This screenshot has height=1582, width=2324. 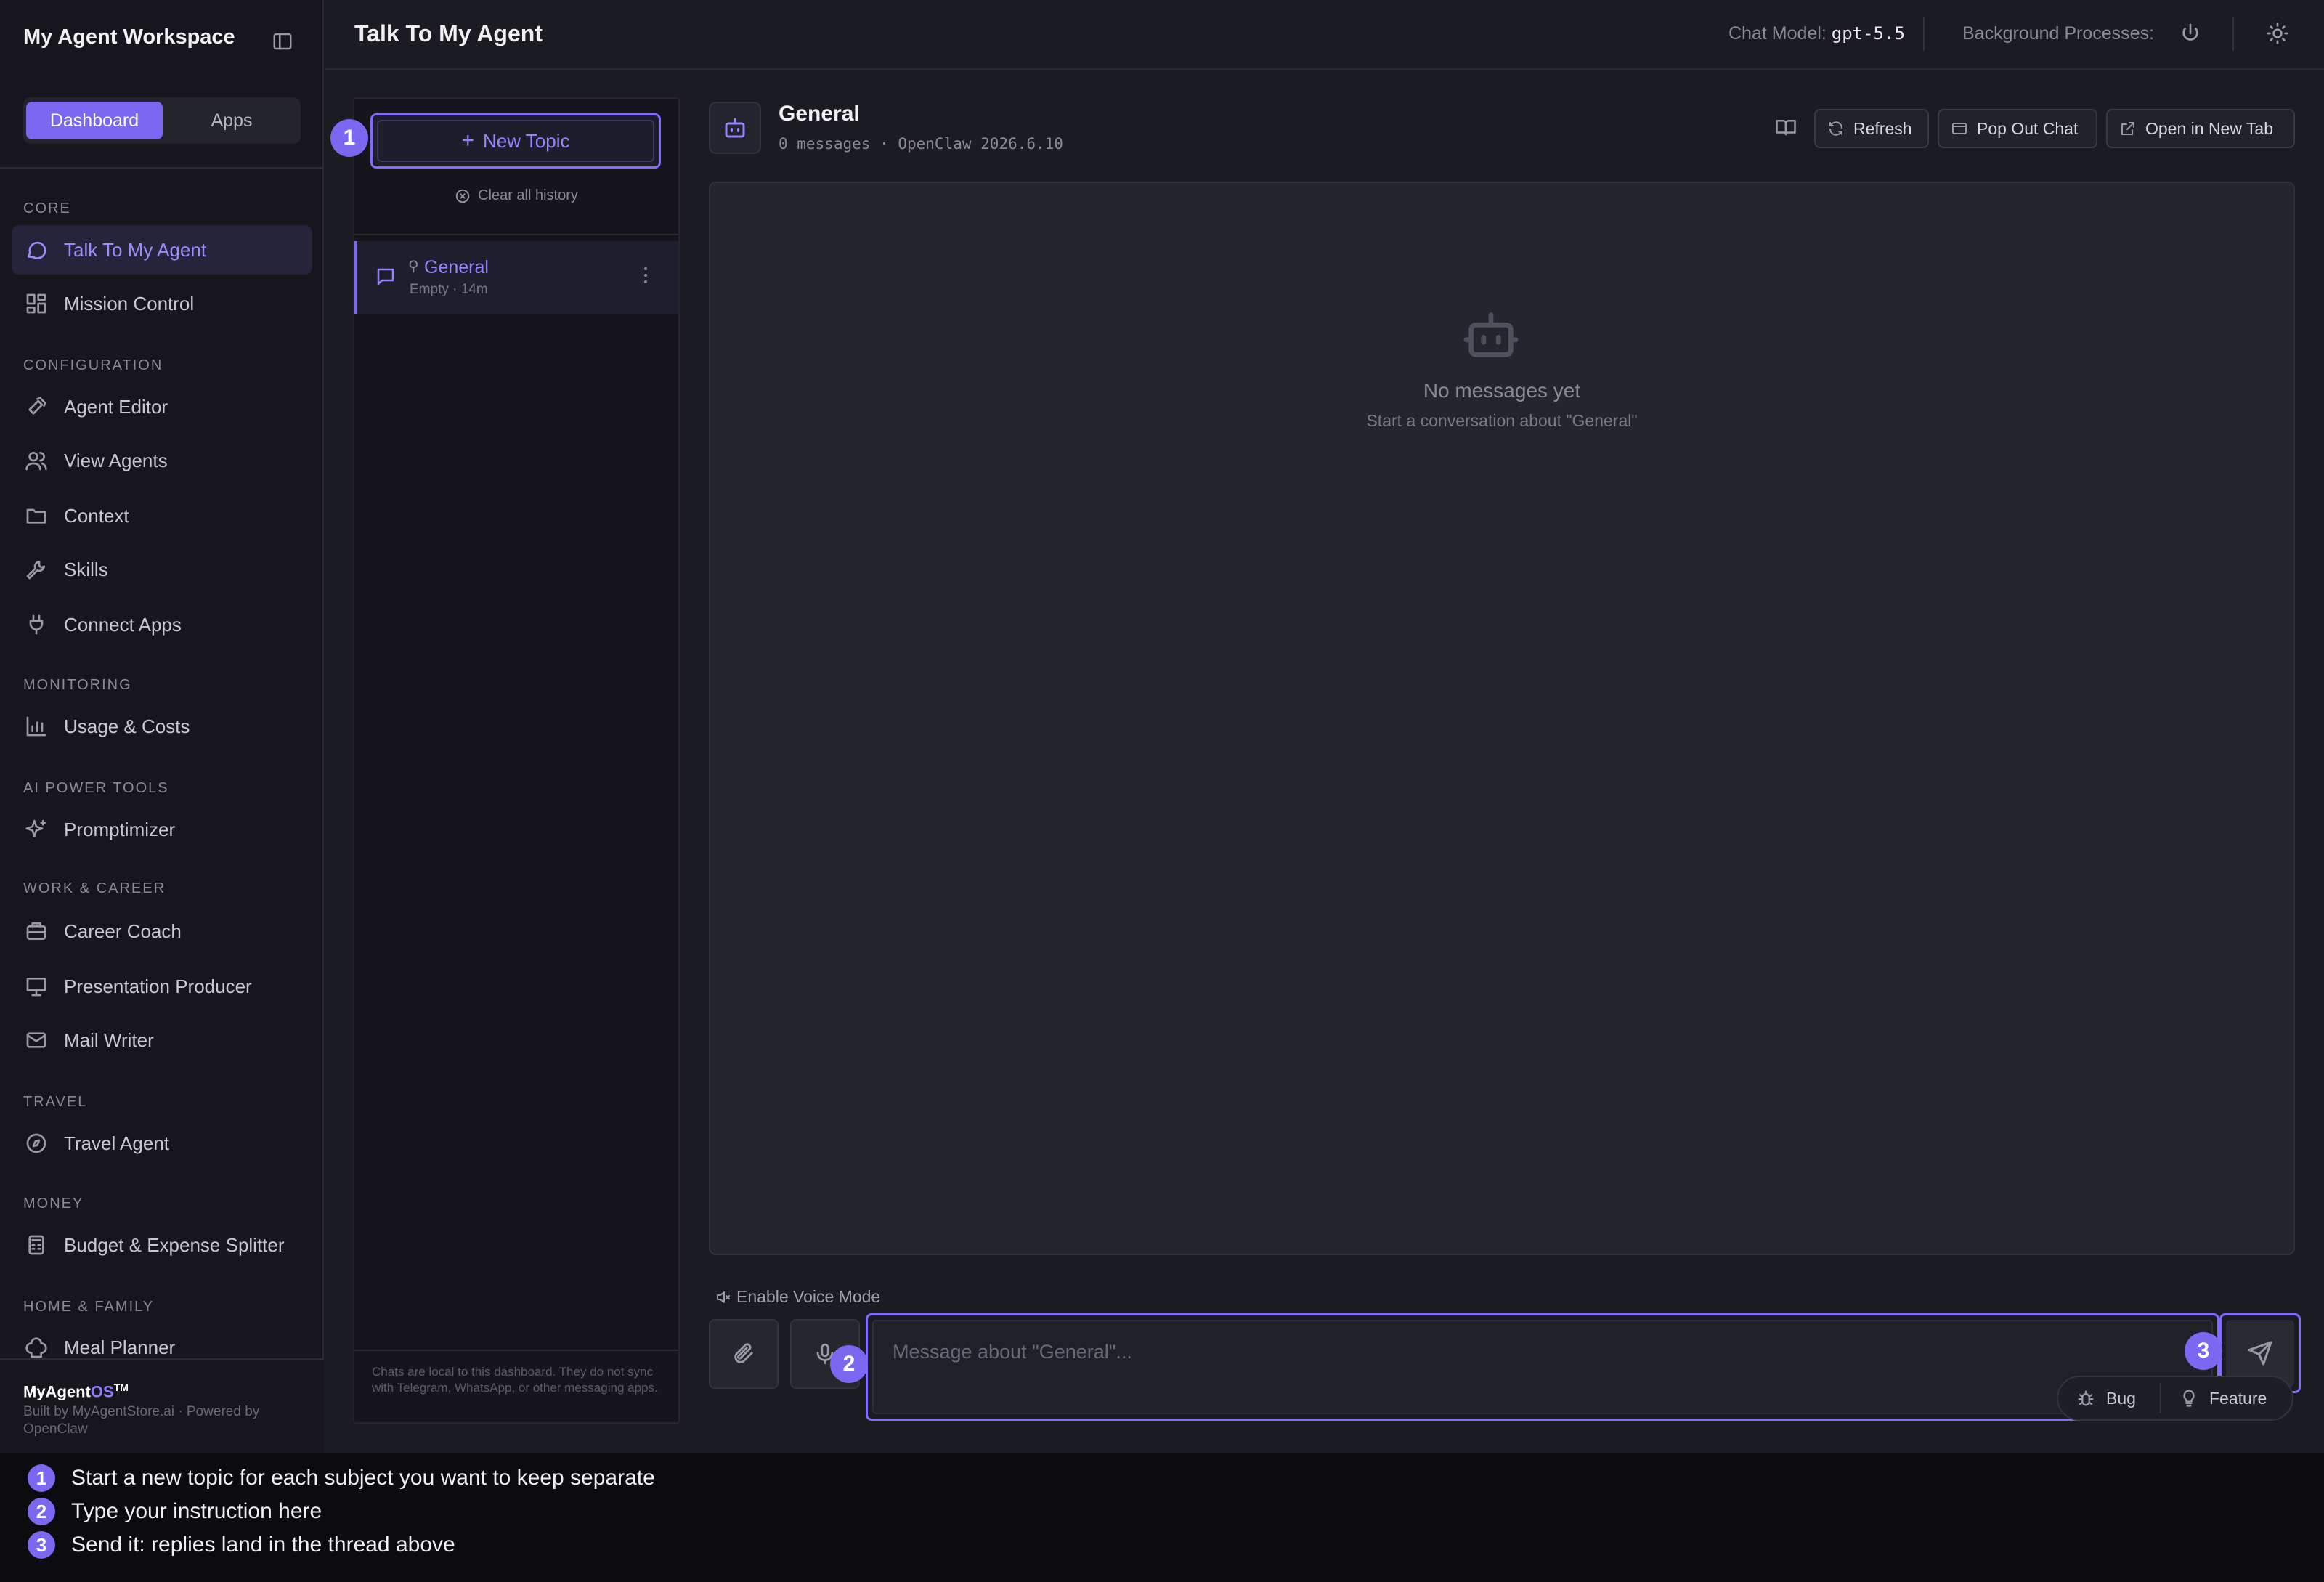 What do you see at coordinates (36, 1347) in the screenshot?
I see `chef-hat-icon` at bounding box center [36, 1347].